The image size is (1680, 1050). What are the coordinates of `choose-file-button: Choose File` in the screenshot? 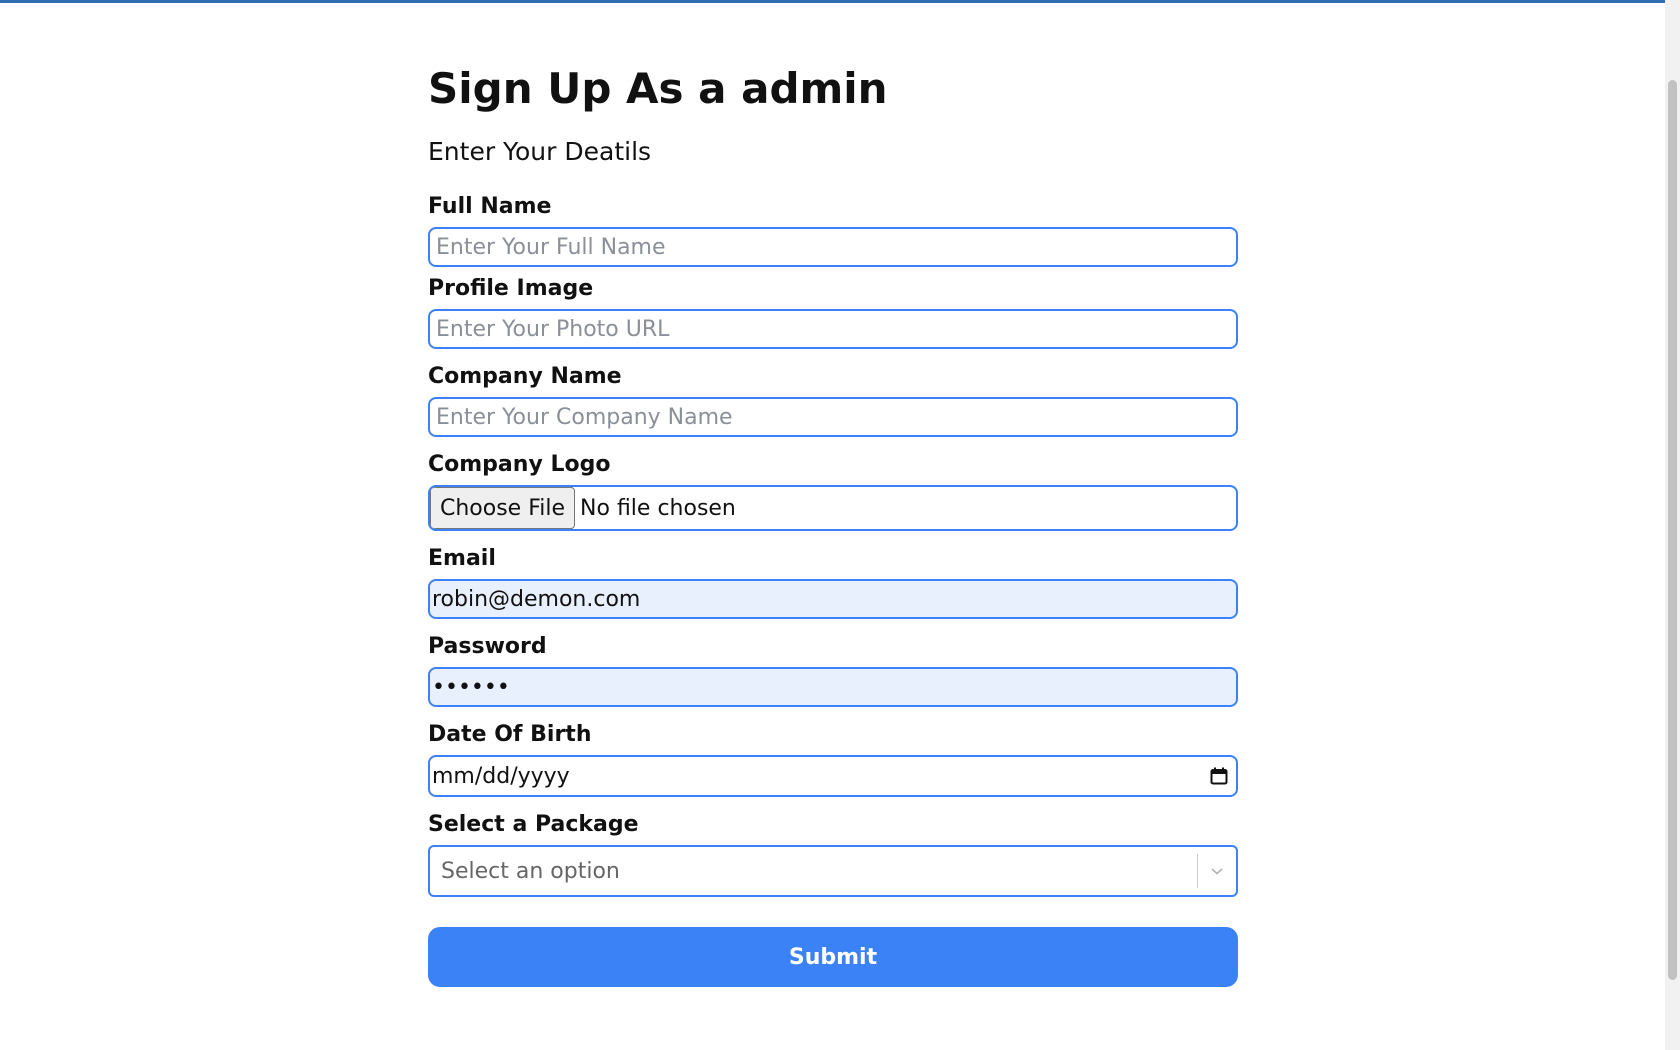 It's located at (503, 508).